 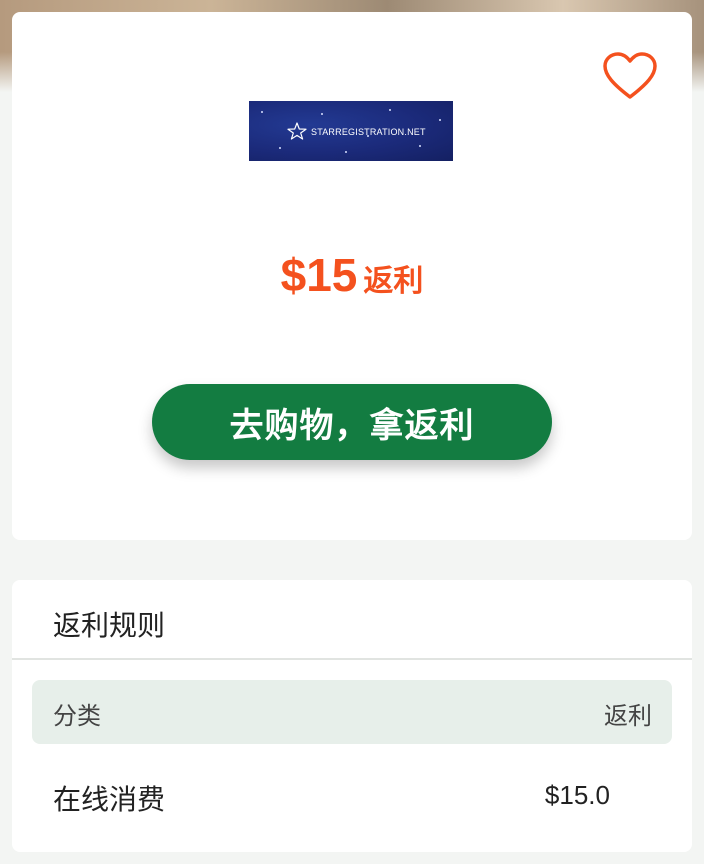 I want to click on row-cashback-value: $15.0, so click(x=577, y=795).